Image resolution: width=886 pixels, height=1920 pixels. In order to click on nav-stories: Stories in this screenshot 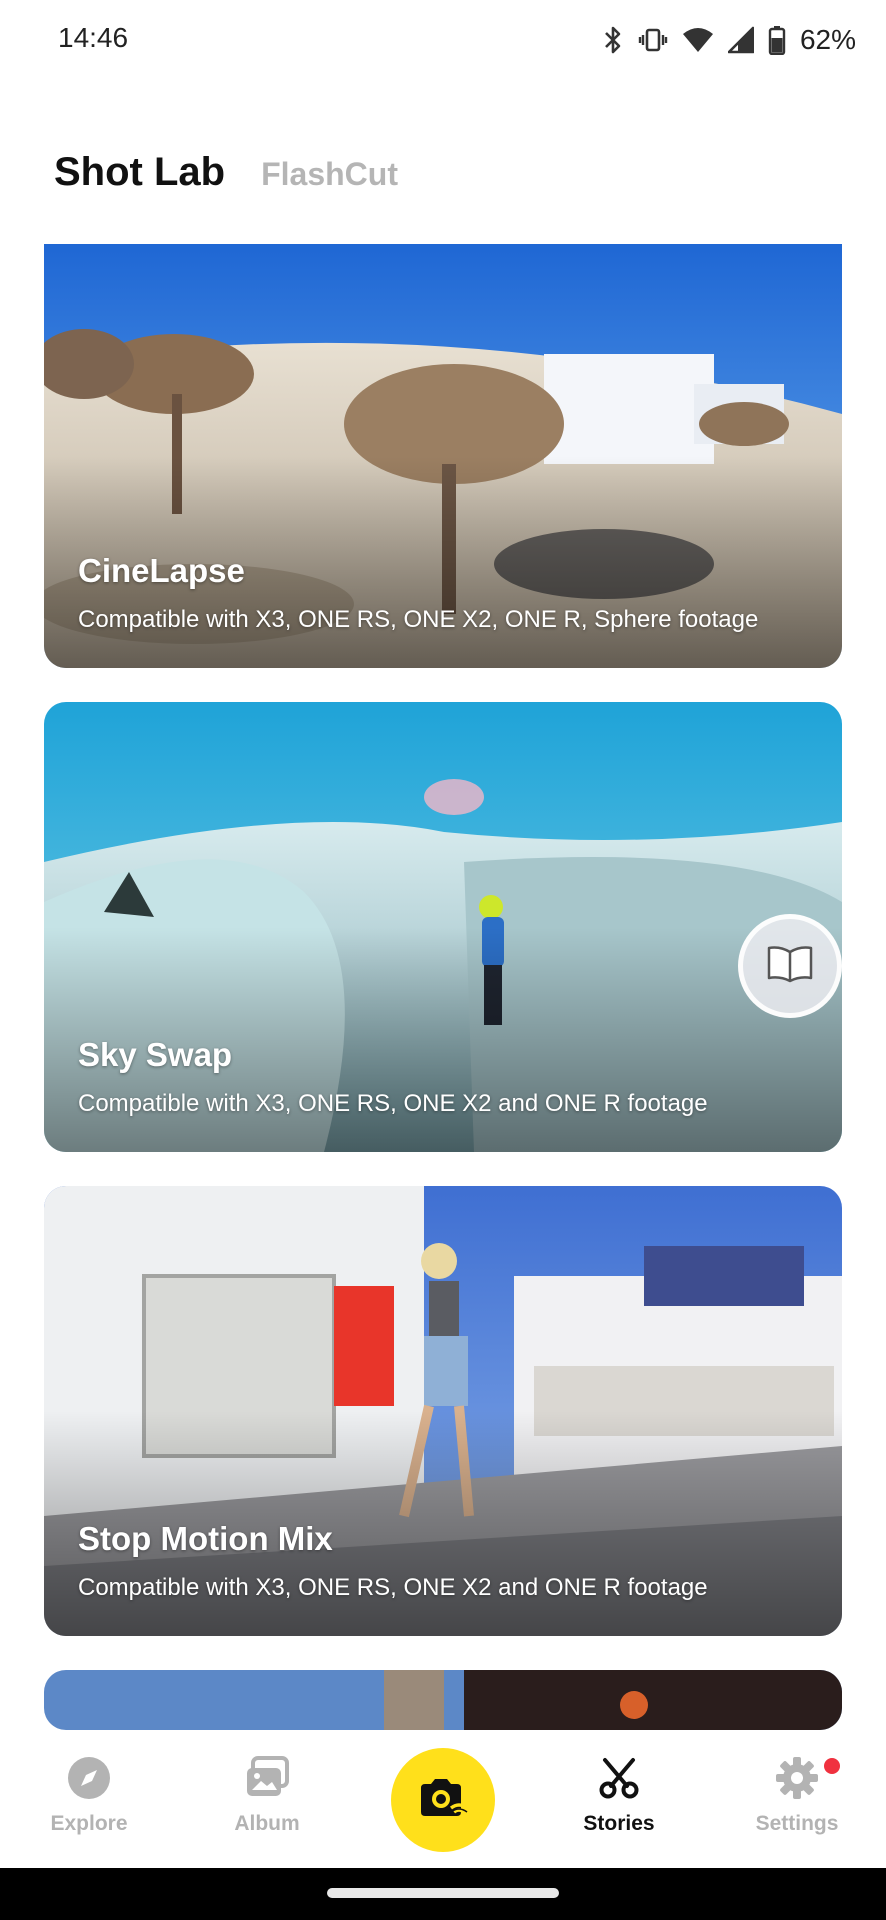, I will do `click(619, 1795)`.